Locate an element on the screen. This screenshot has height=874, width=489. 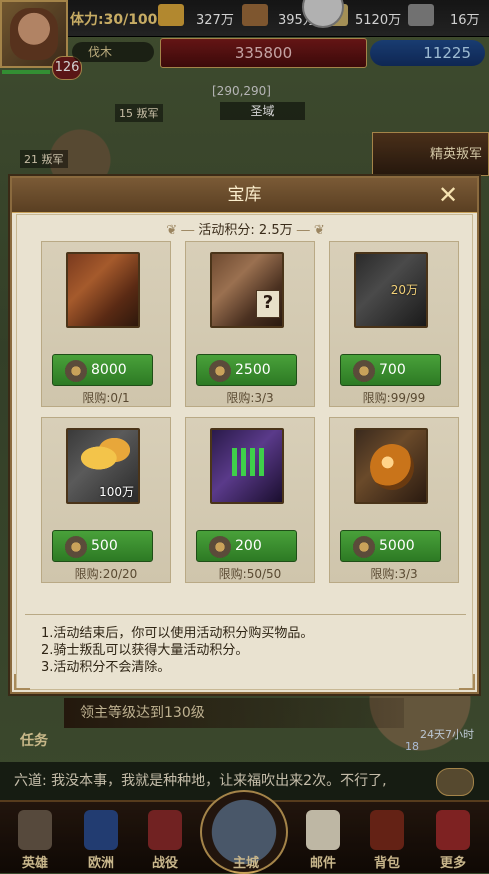
activity-points-text: 活动积分: 2.5万 is located at coordinates (245, 230).